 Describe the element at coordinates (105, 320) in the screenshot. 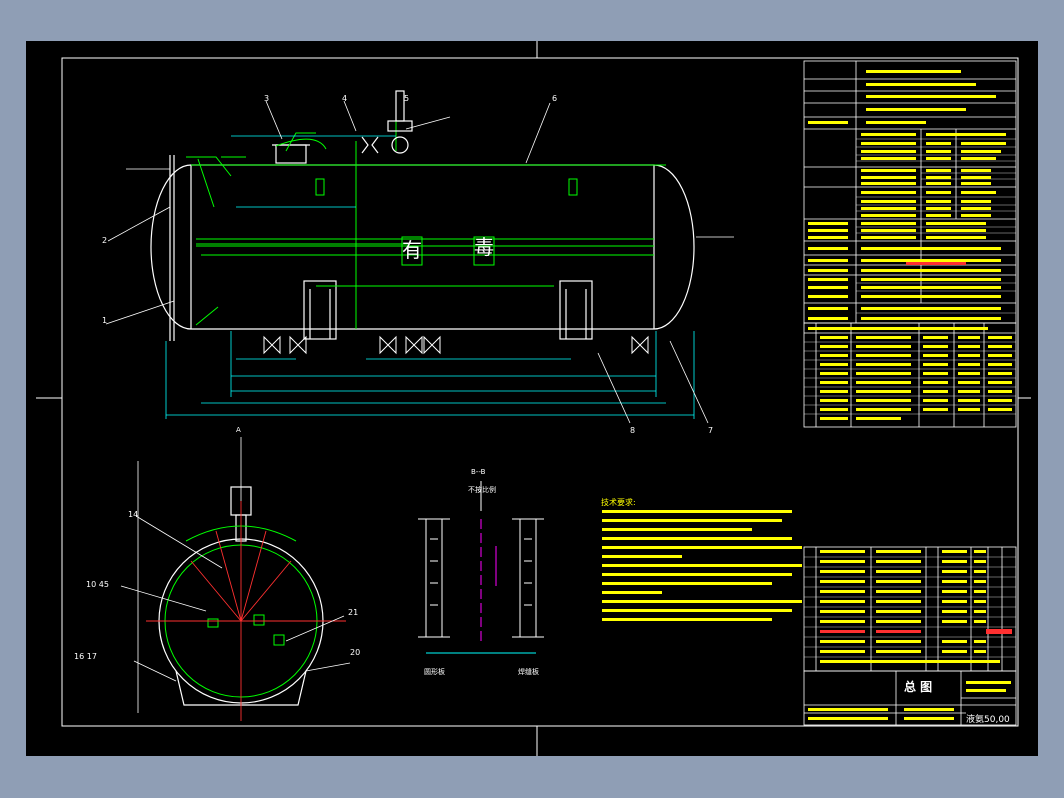

I see `balloon-1: 1` at that location.